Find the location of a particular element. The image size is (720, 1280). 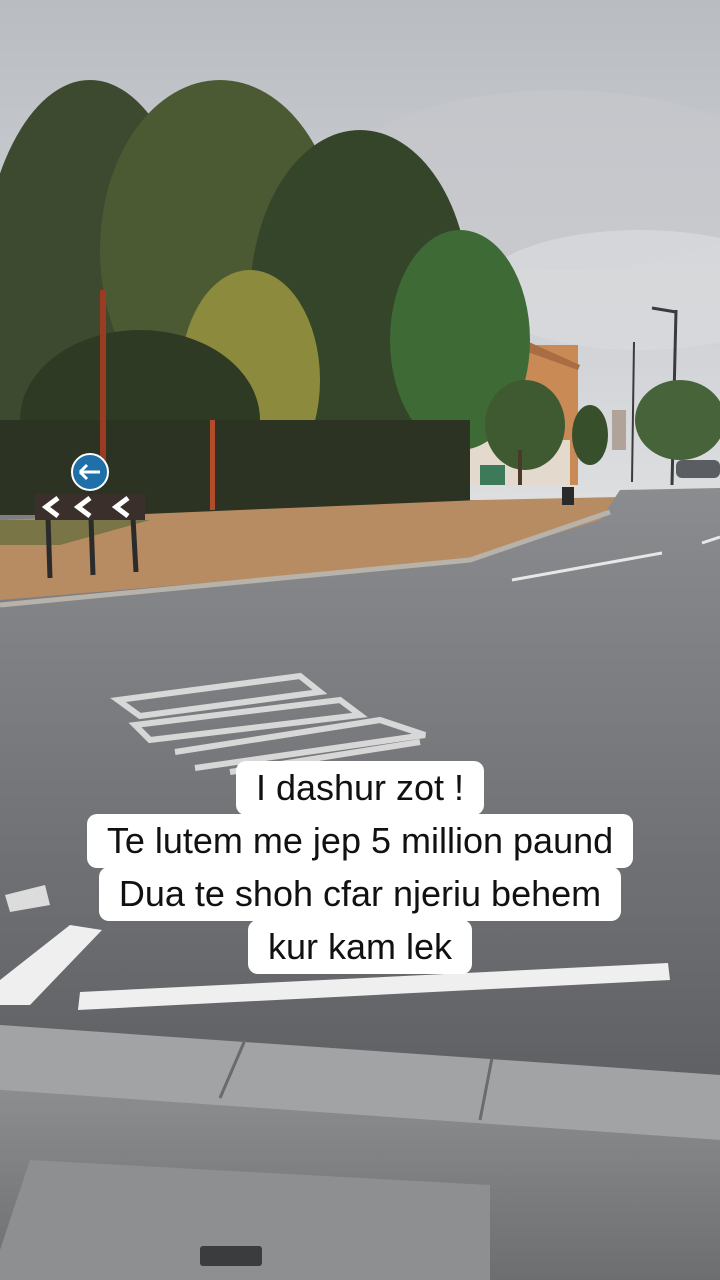

car is located at coordinates (698, 469).